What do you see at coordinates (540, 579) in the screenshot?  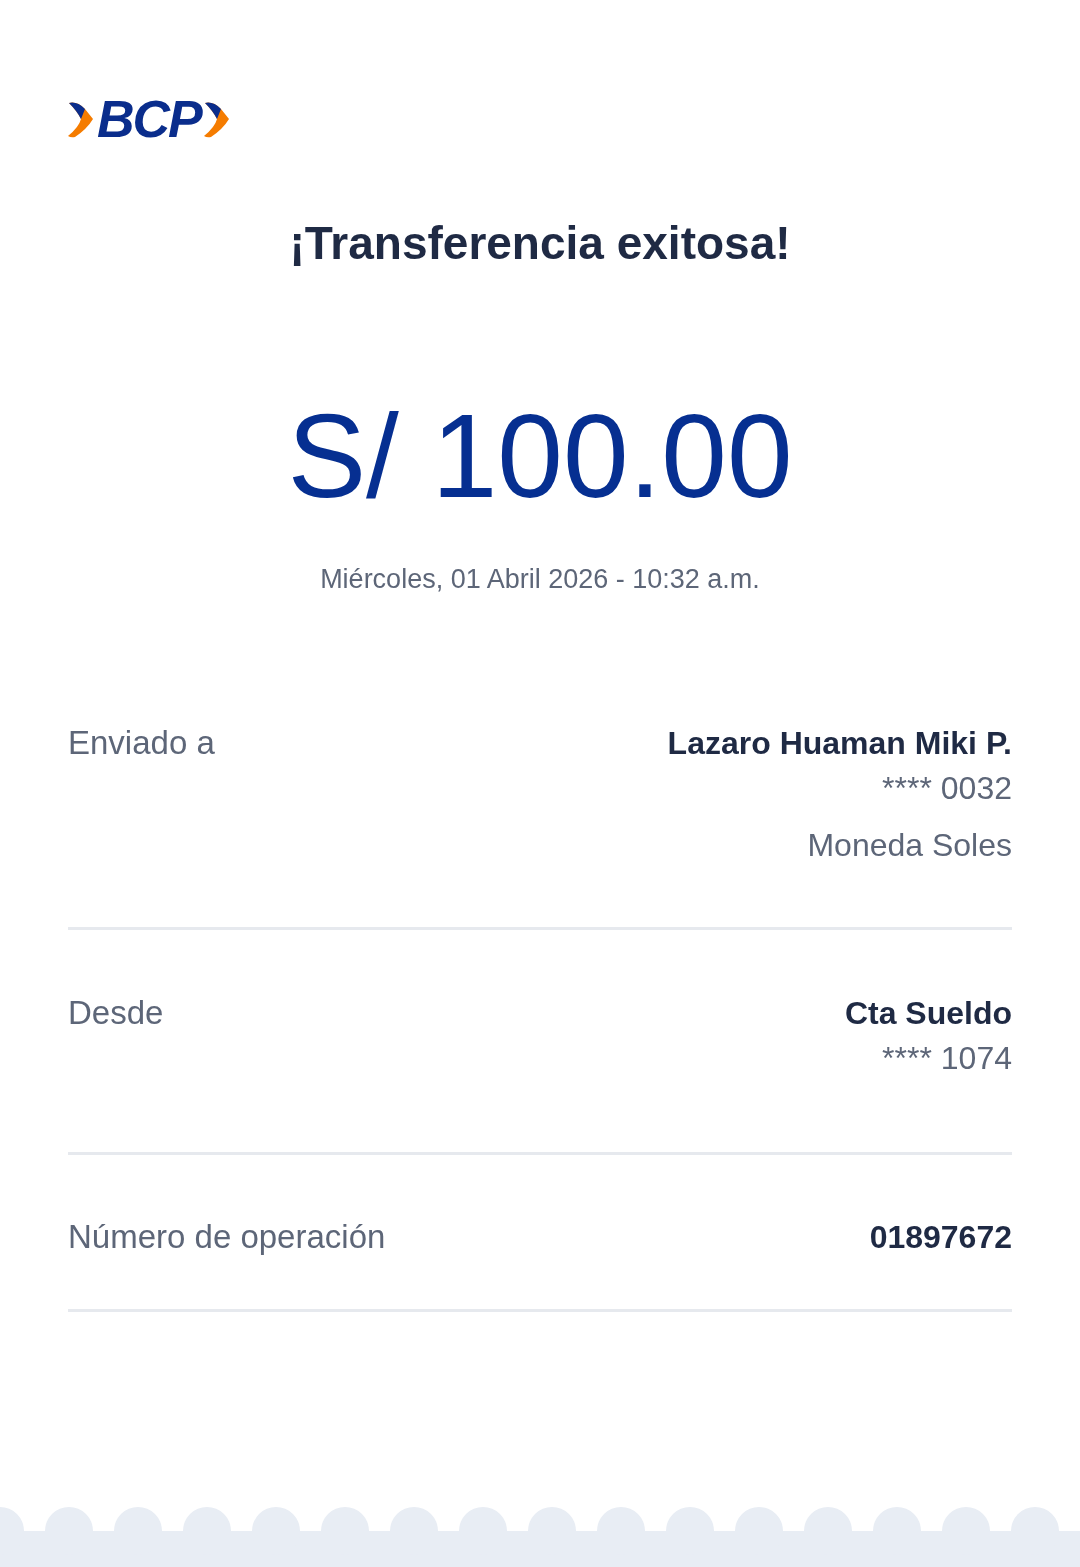 I see `date-time: Miércoles, 01 Abril 2026 - 10:32 a.m.` at bounding box center [540, 579].